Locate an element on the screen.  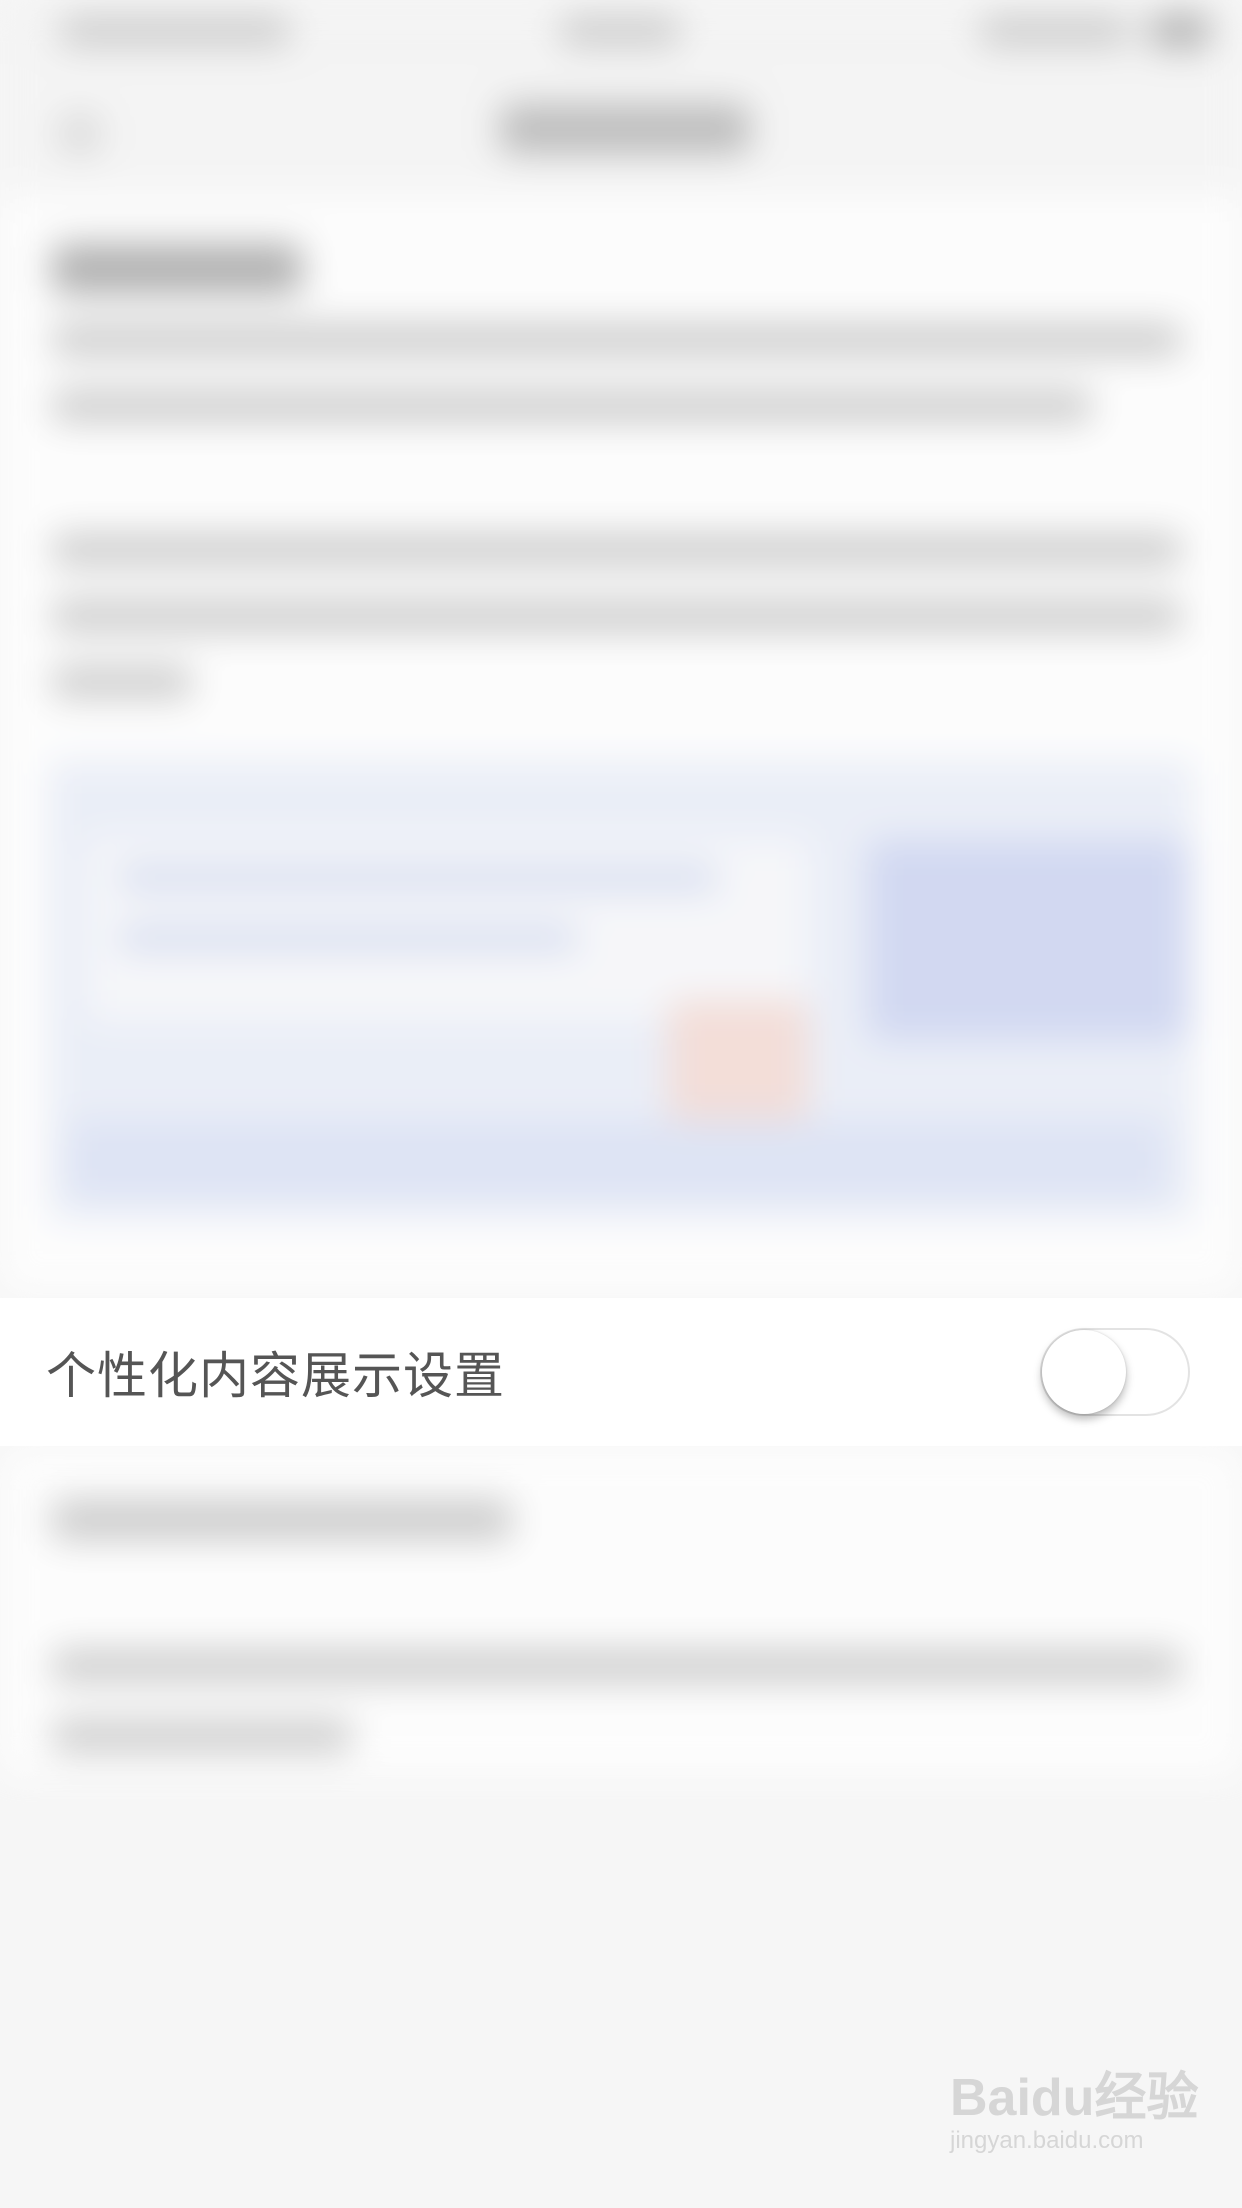
setting-label: 个性化内容展示设置 is located at coordinates (275, 1376).